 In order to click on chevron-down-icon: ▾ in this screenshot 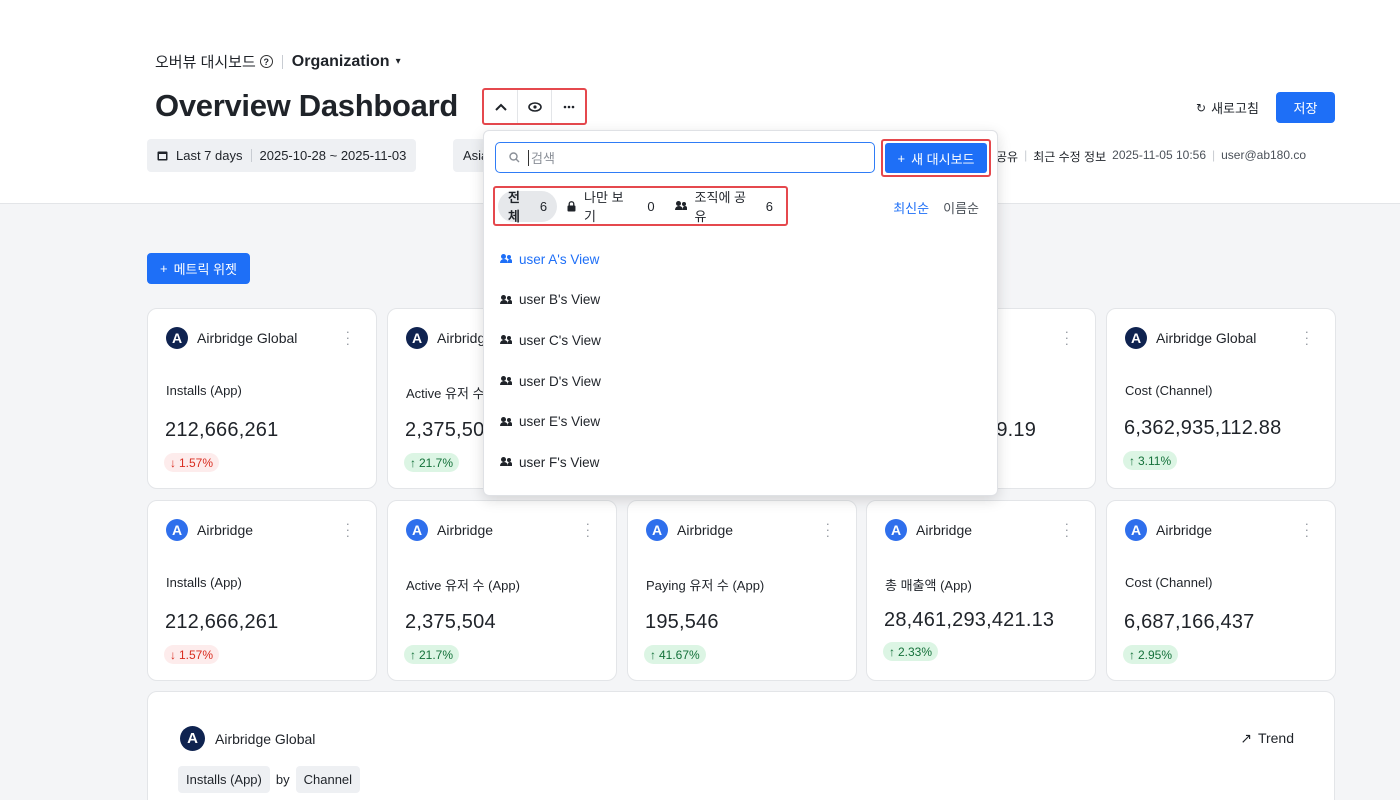, I will do `click(398, 61)`.